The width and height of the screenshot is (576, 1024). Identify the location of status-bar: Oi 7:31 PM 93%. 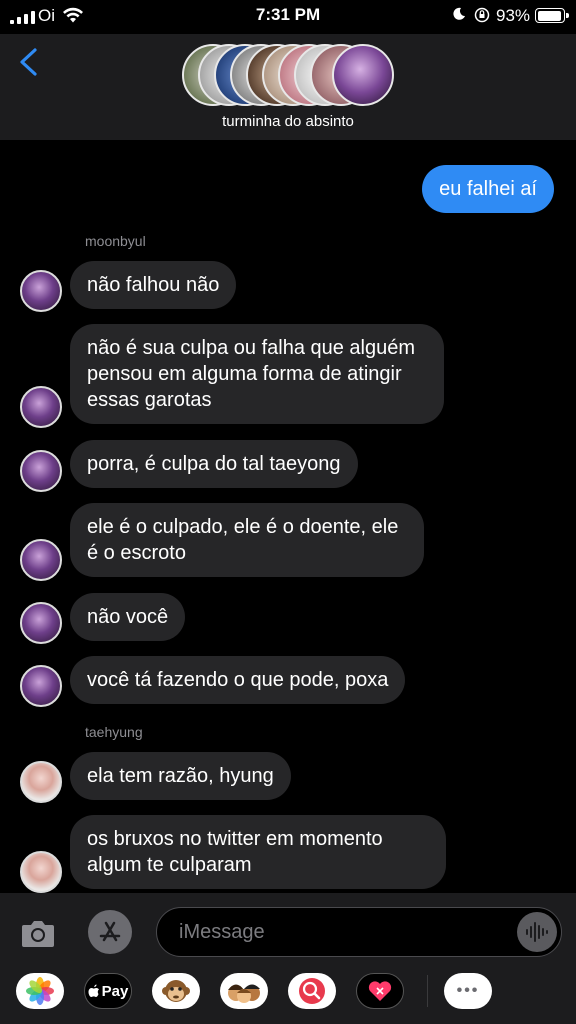
(288, 17).